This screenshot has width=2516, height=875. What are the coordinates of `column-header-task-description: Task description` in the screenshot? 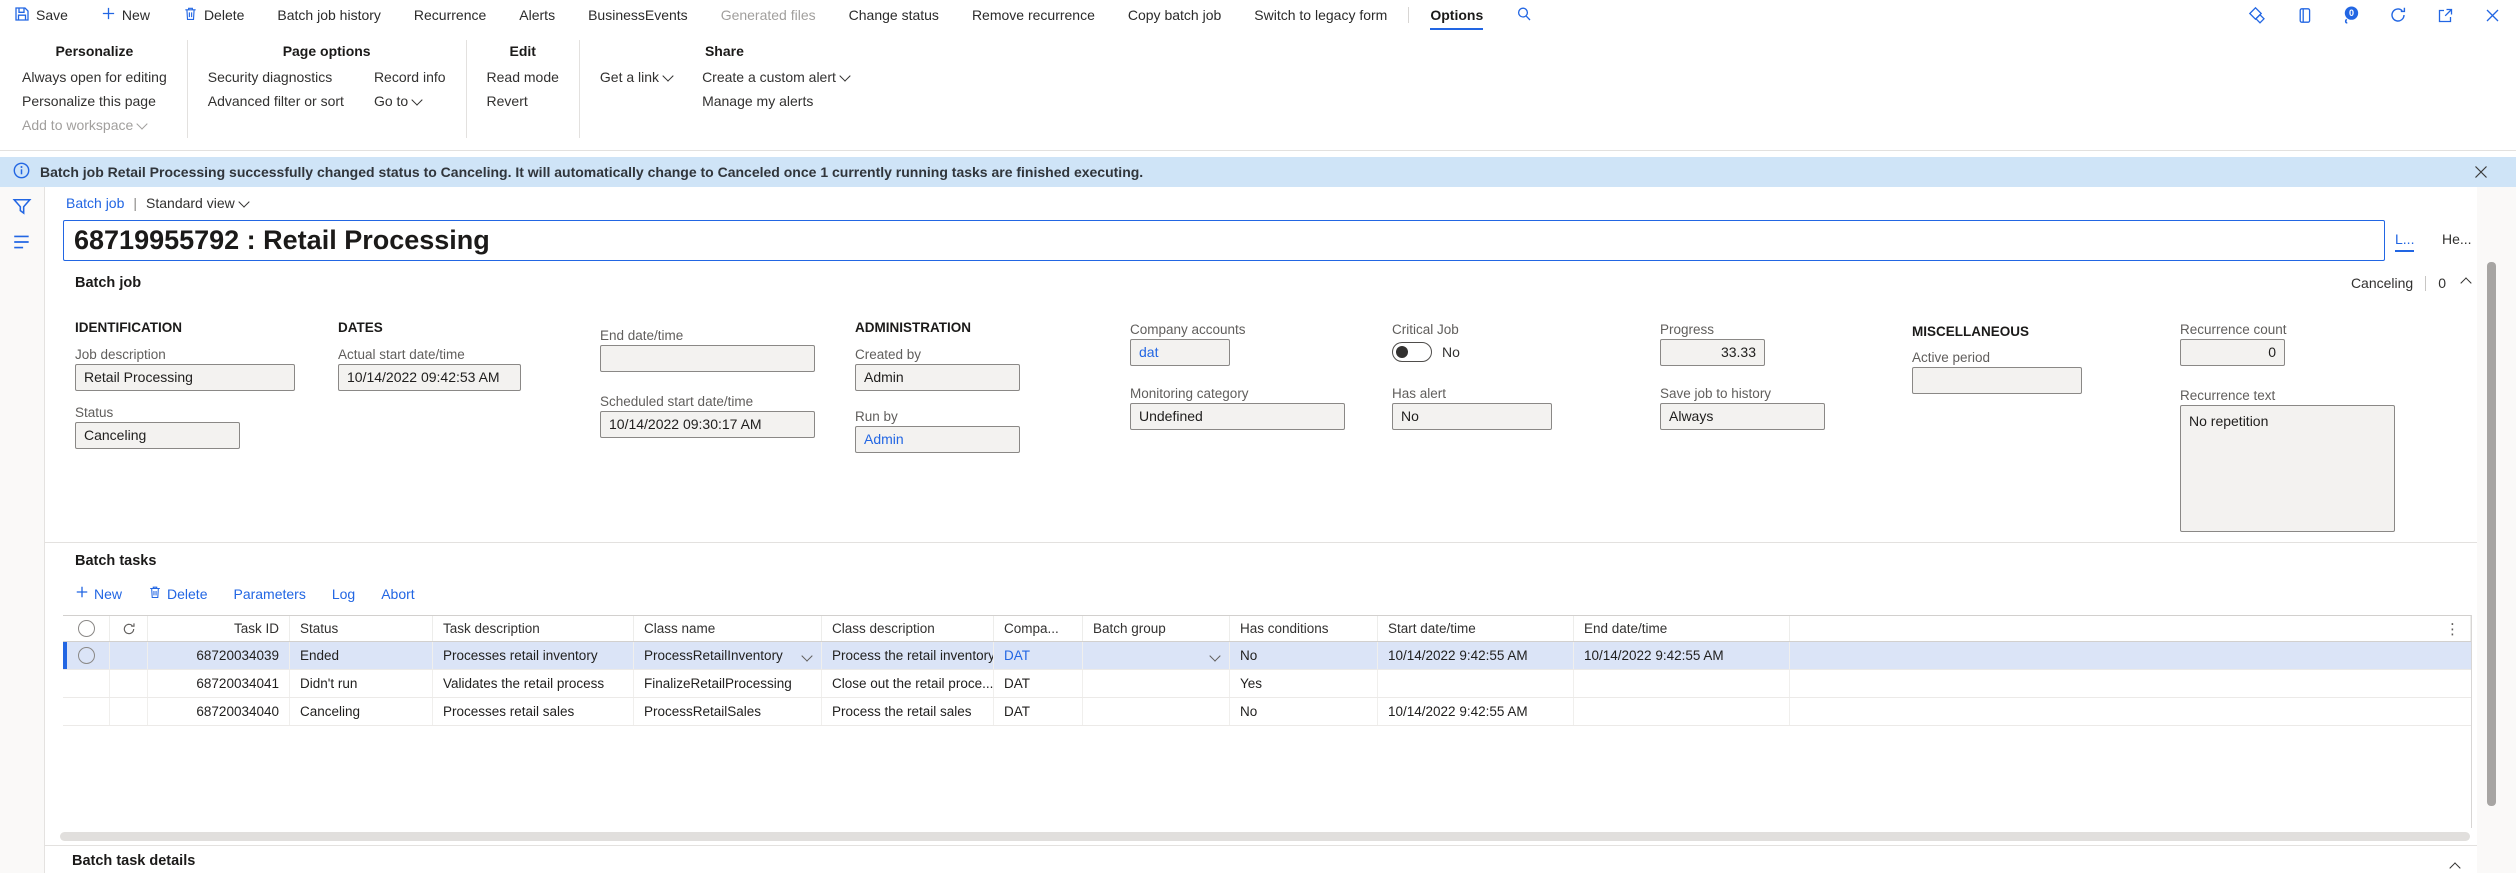 It's located at (533, 628).